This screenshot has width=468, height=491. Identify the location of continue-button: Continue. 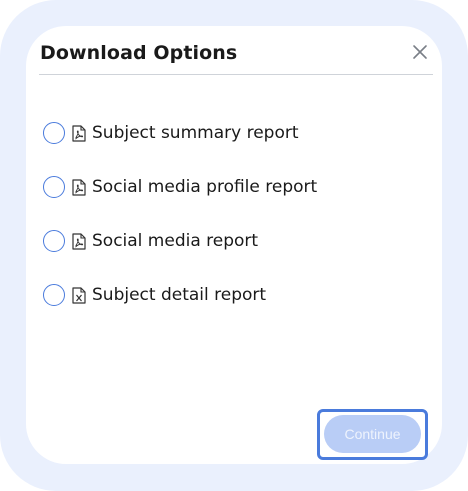
(372, 434).